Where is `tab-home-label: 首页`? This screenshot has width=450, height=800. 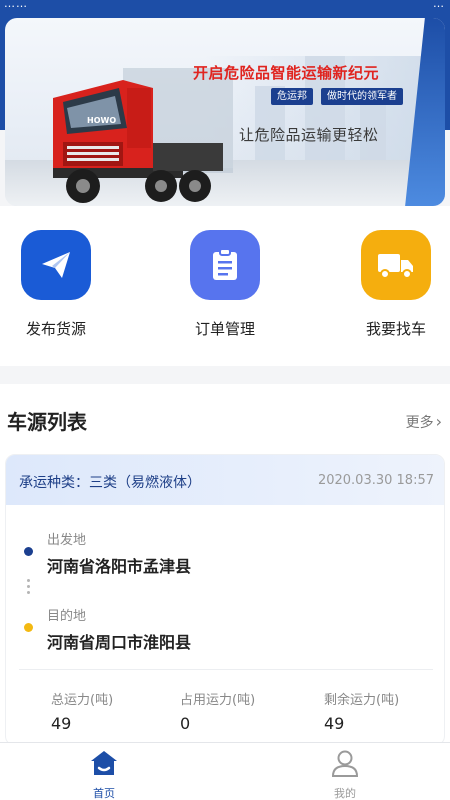
tab-home-label: 首页 is located at coordinates (104, 793).